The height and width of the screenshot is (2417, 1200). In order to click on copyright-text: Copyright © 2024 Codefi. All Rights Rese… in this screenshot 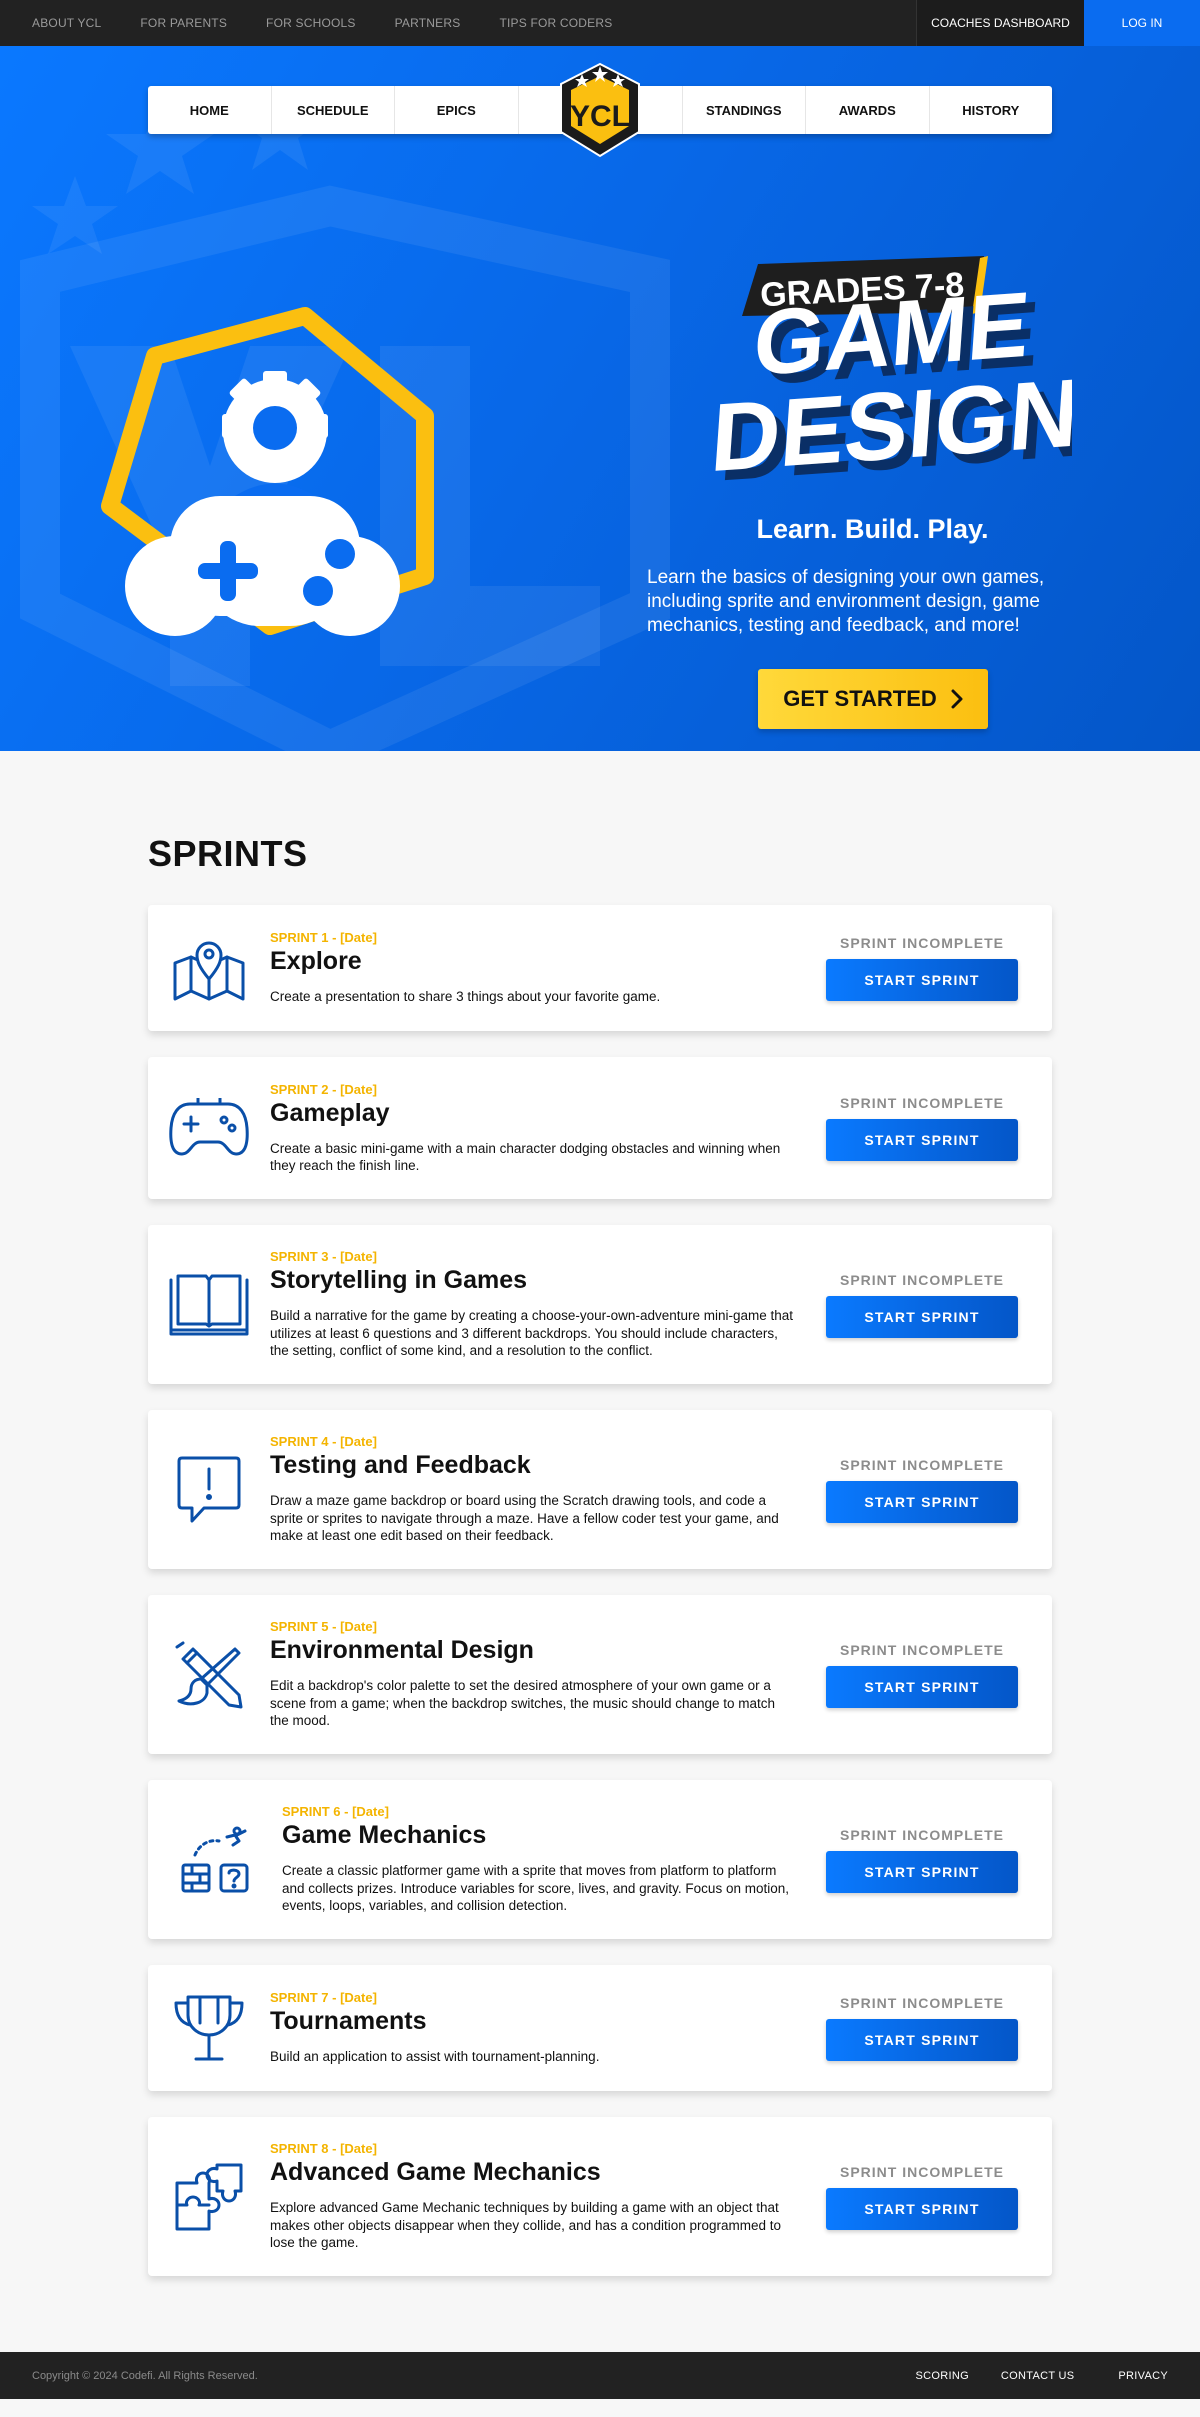, I will do `click(145, 2375)`.